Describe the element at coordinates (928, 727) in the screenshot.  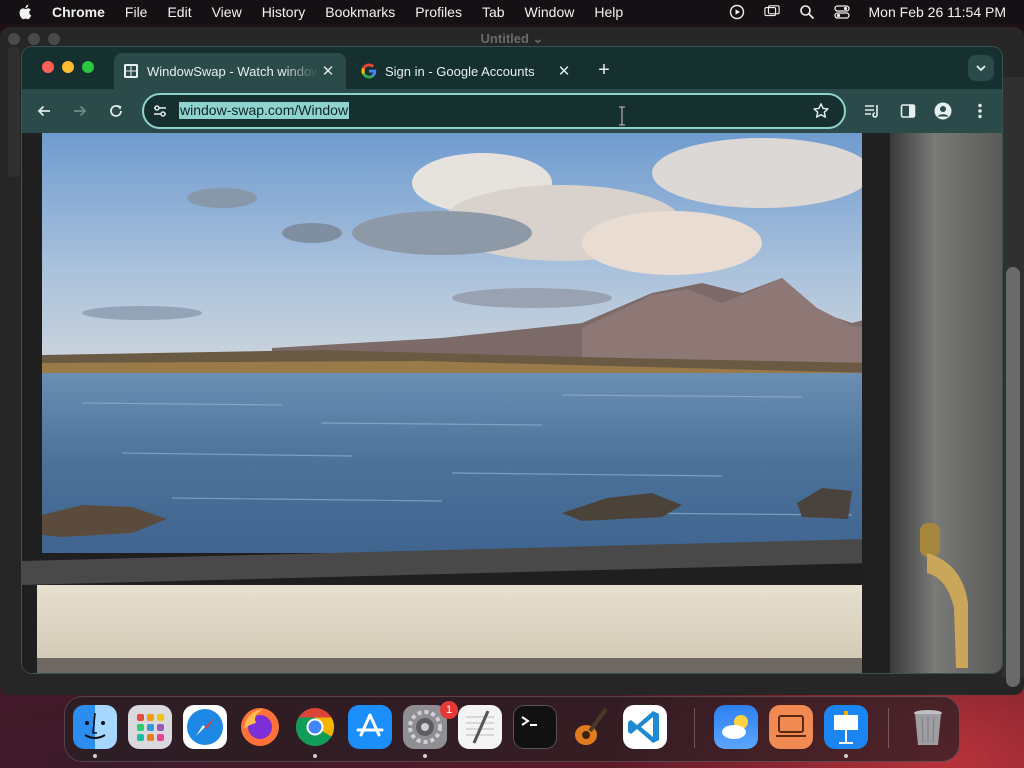
I see `trash-icon` at that location.